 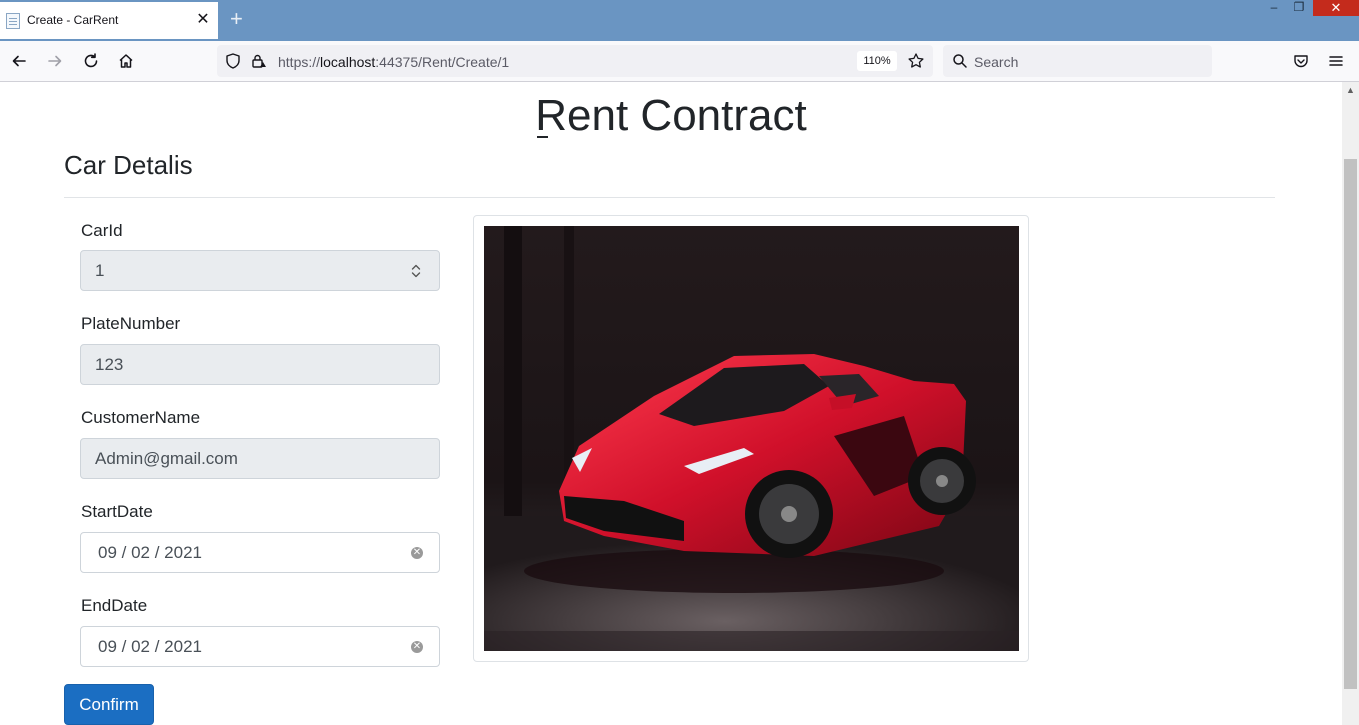 What do you see at coordinates (102, 230) in the screenshot?
I see `car-id-label: CarId` at bounding box center [102, 230].